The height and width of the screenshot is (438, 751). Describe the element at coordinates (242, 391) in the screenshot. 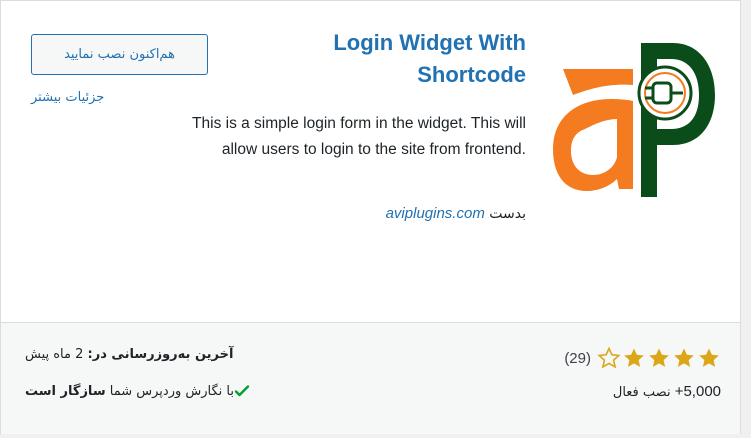

I see `checkmark-icon` at that location.